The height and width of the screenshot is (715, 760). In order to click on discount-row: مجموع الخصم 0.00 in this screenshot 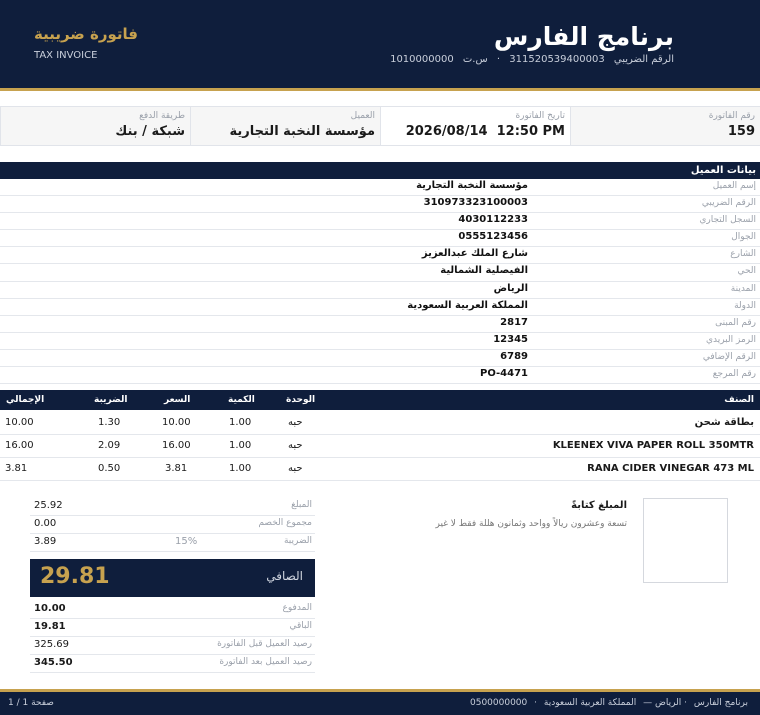, I will do `click(172, 525)`.